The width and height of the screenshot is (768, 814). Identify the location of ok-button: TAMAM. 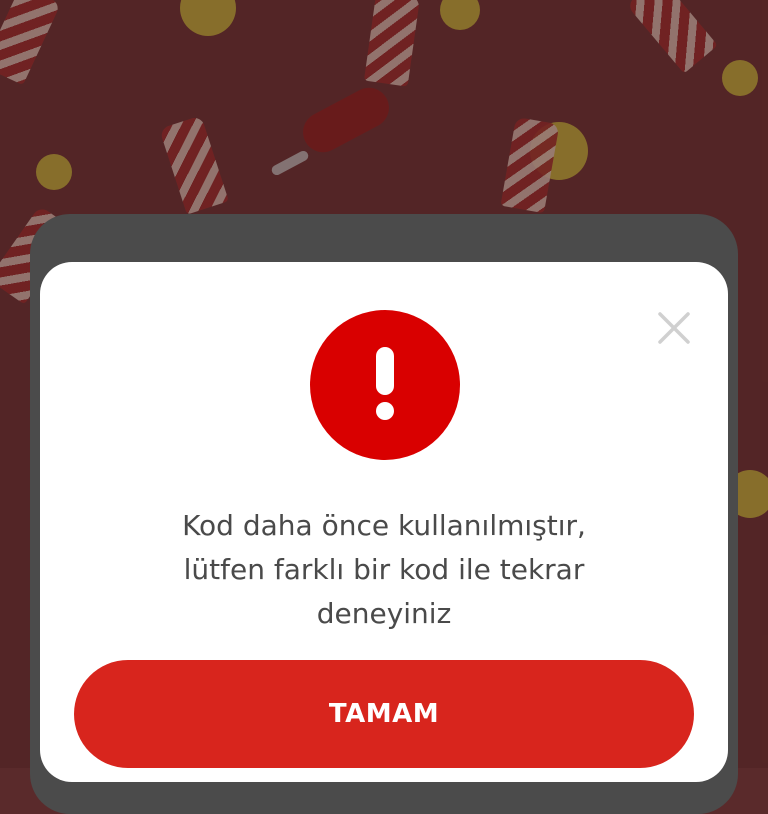
(384, 714).